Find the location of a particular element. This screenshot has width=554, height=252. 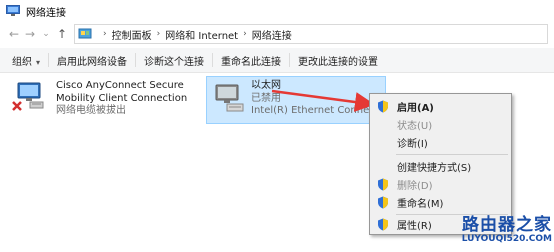

menu-item-create-shortcut: 创建快捷方式(S) is located at coordinates (440, 166).